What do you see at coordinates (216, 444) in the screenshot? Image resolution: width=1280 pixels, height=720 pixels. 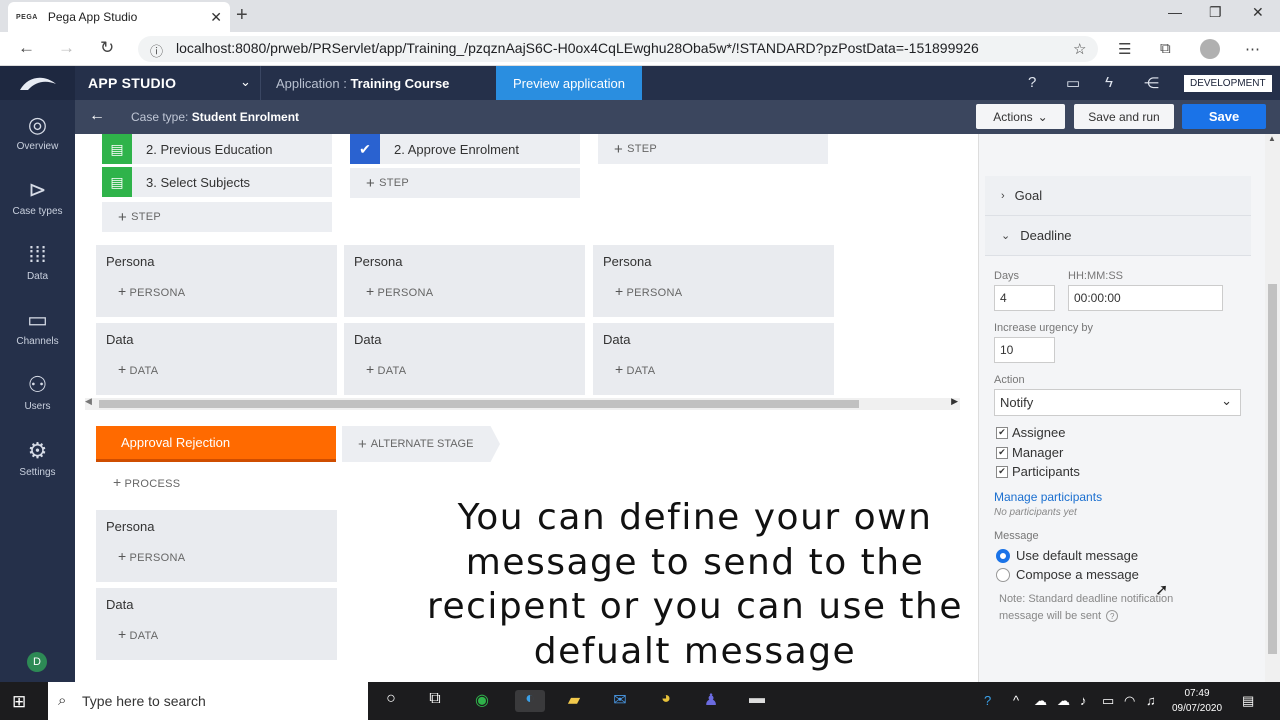 I see `stage-approval-rejection: Approval Rejection` at bounding box center [216, 444].